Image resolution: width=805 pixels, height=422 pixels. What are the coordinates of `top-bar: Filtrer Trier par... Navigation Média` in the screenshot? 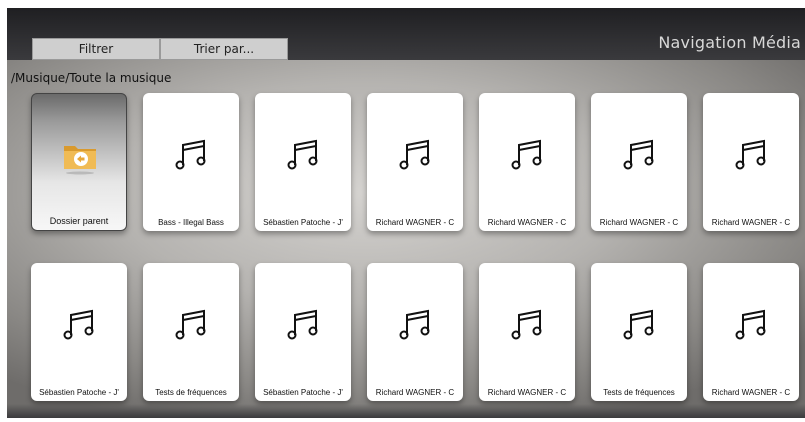 It's located at (406, 34).